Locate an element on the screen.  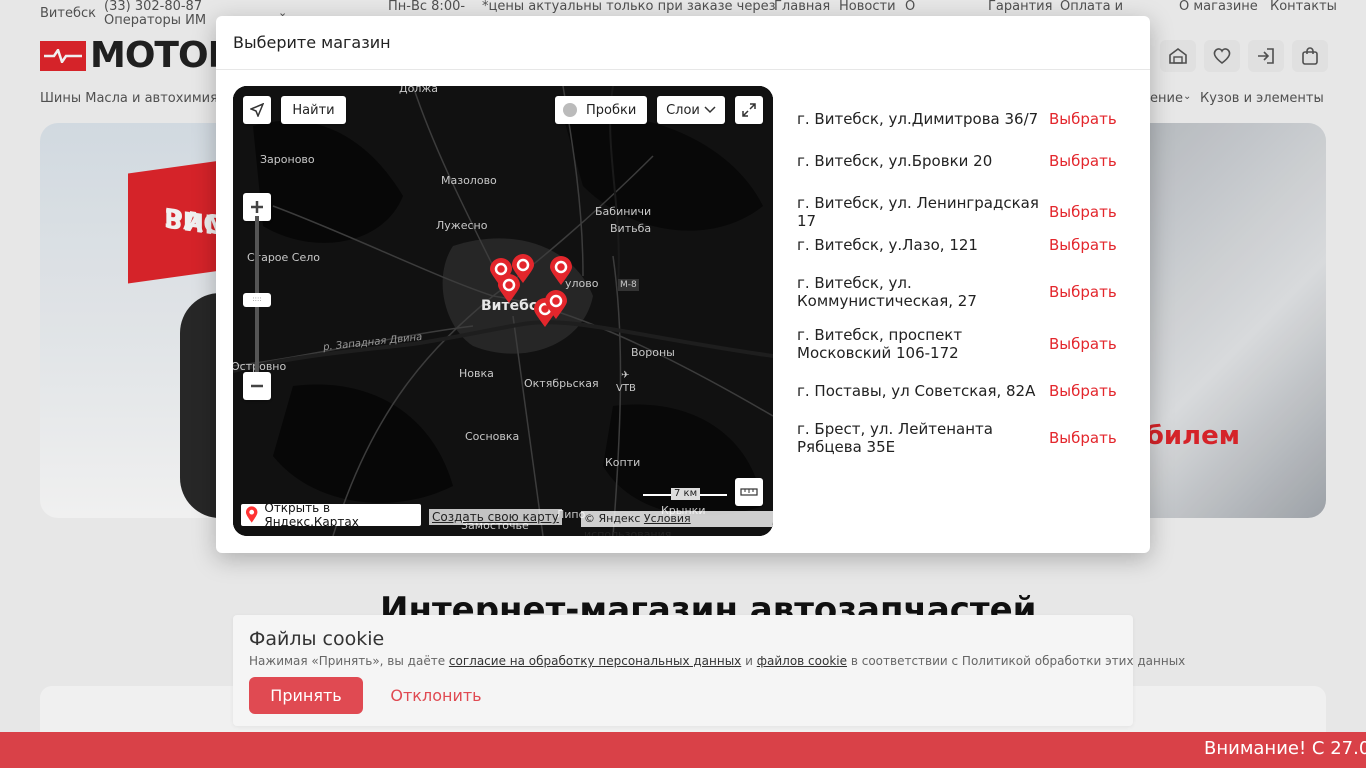
traffic-label: Пробки is located at coordinates (611, 110).